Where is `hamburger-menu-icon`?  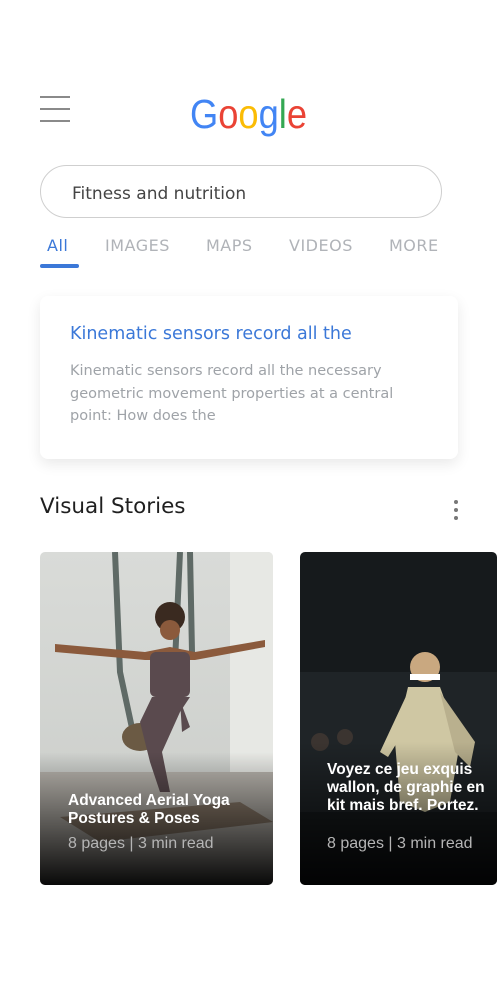 hamburger-menu-icon is located at coordinates (55, 109).